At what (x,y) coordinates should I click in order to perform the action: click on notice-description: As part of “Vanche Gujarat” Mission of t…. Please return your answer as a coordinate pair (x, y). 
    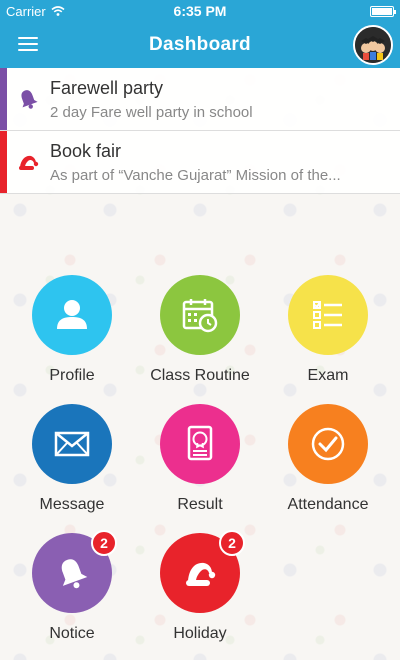
    Looking at the image, I should click on (195, 175).